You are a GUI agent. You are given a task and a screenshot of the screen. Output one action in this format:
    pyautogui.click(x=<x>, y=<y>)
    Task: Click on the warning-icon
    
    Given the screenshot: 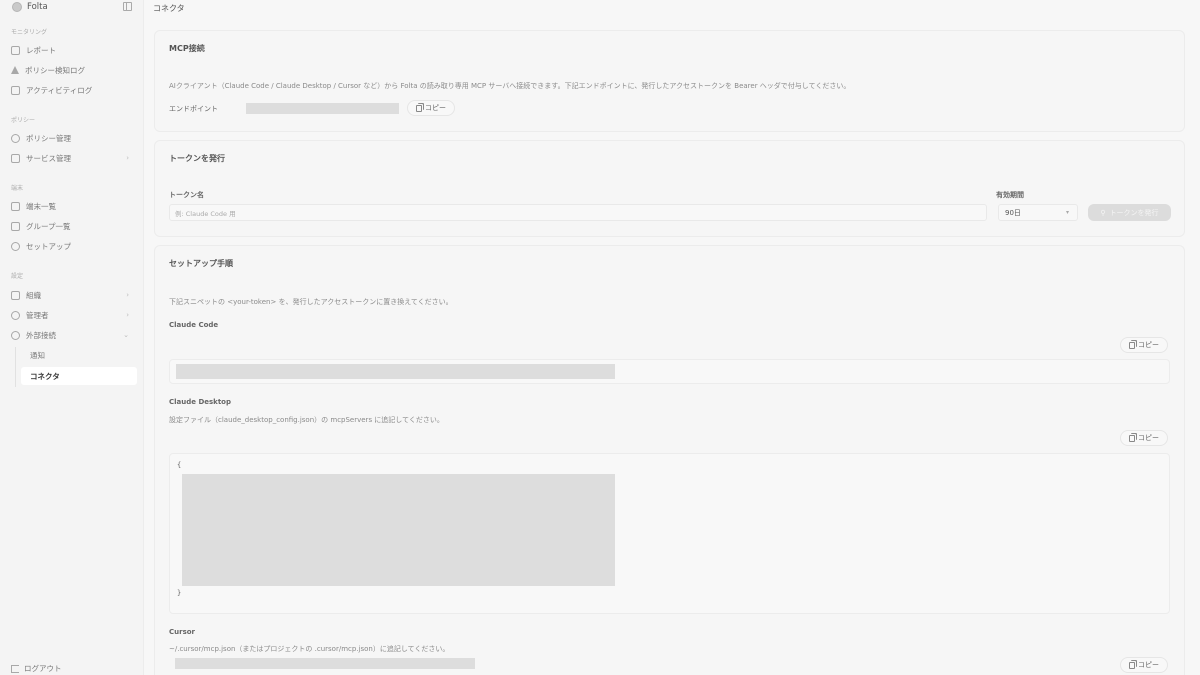 What is the action you would take?
    pyautogui.click(x=15, y=70)
    